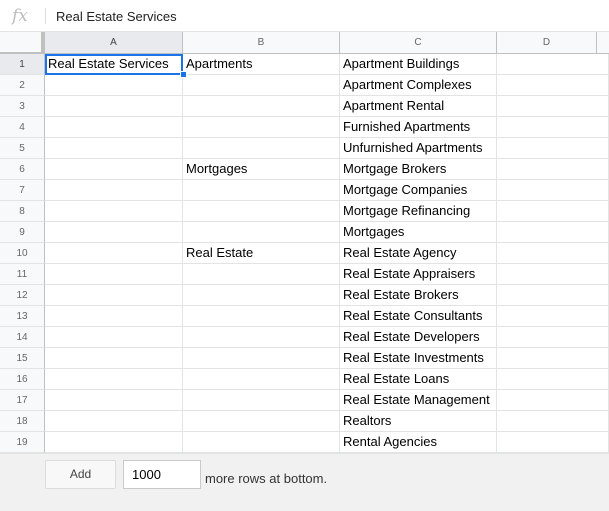 Image resolution: width=609 pixels, height=511 pixels. What do you see at coordinates (418, 211) in the screenshot?
I see `cell-c8: Mortgage Refinancing` at bounding box center [418, 211].